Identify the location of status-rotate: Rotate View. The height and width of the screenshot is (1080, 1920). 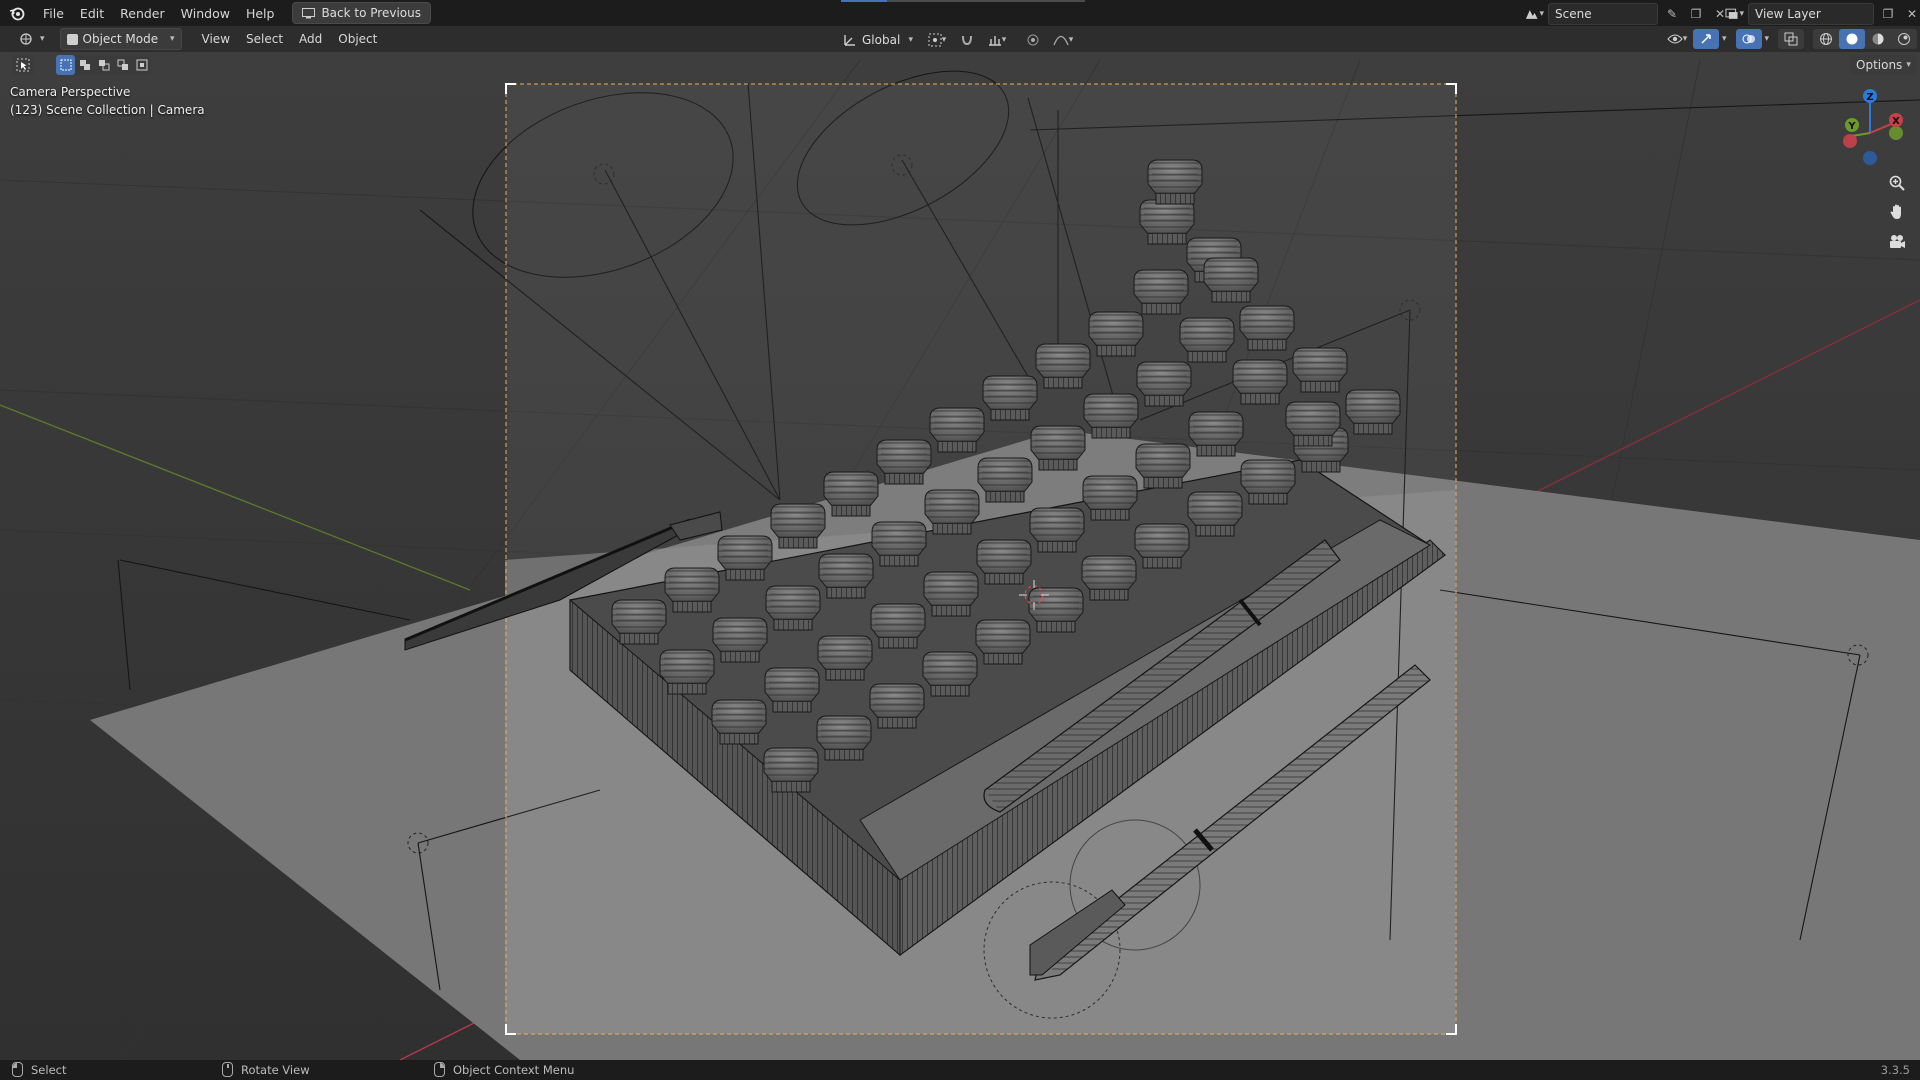
(266, 1069).